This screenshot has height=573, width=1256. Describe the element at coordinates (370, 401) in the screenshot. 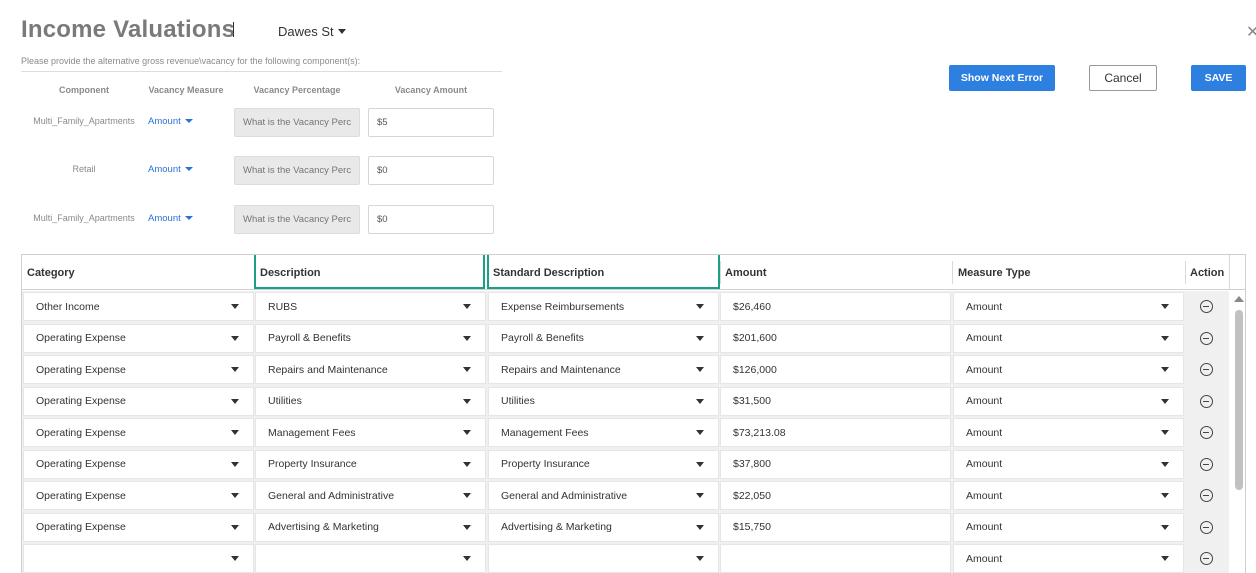

I see `description-dropdown: Utilities` at that location.